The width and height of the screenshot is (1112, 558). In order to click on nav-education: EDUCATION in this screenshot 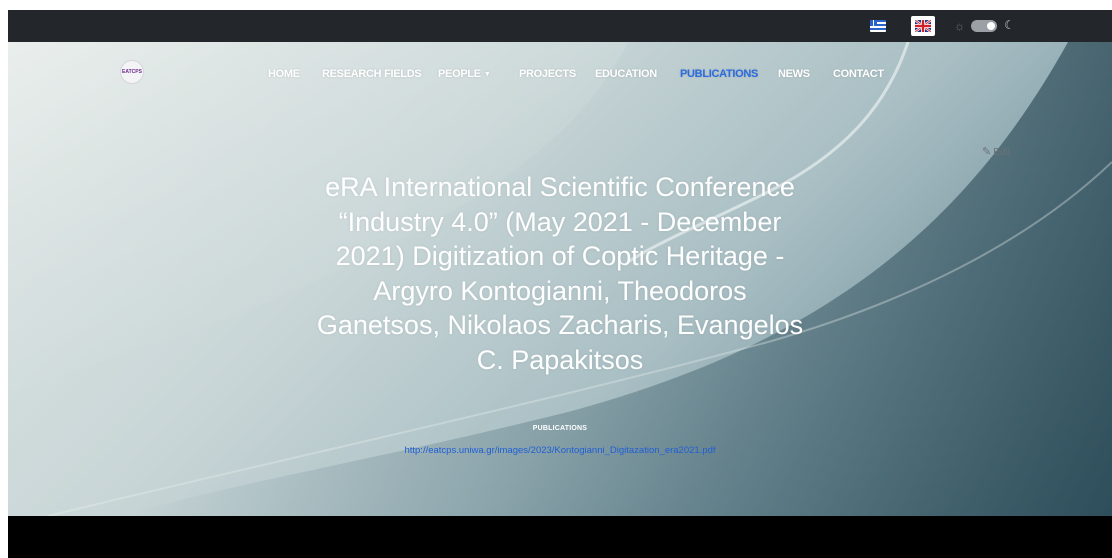, I will do `click(626, 74)`.